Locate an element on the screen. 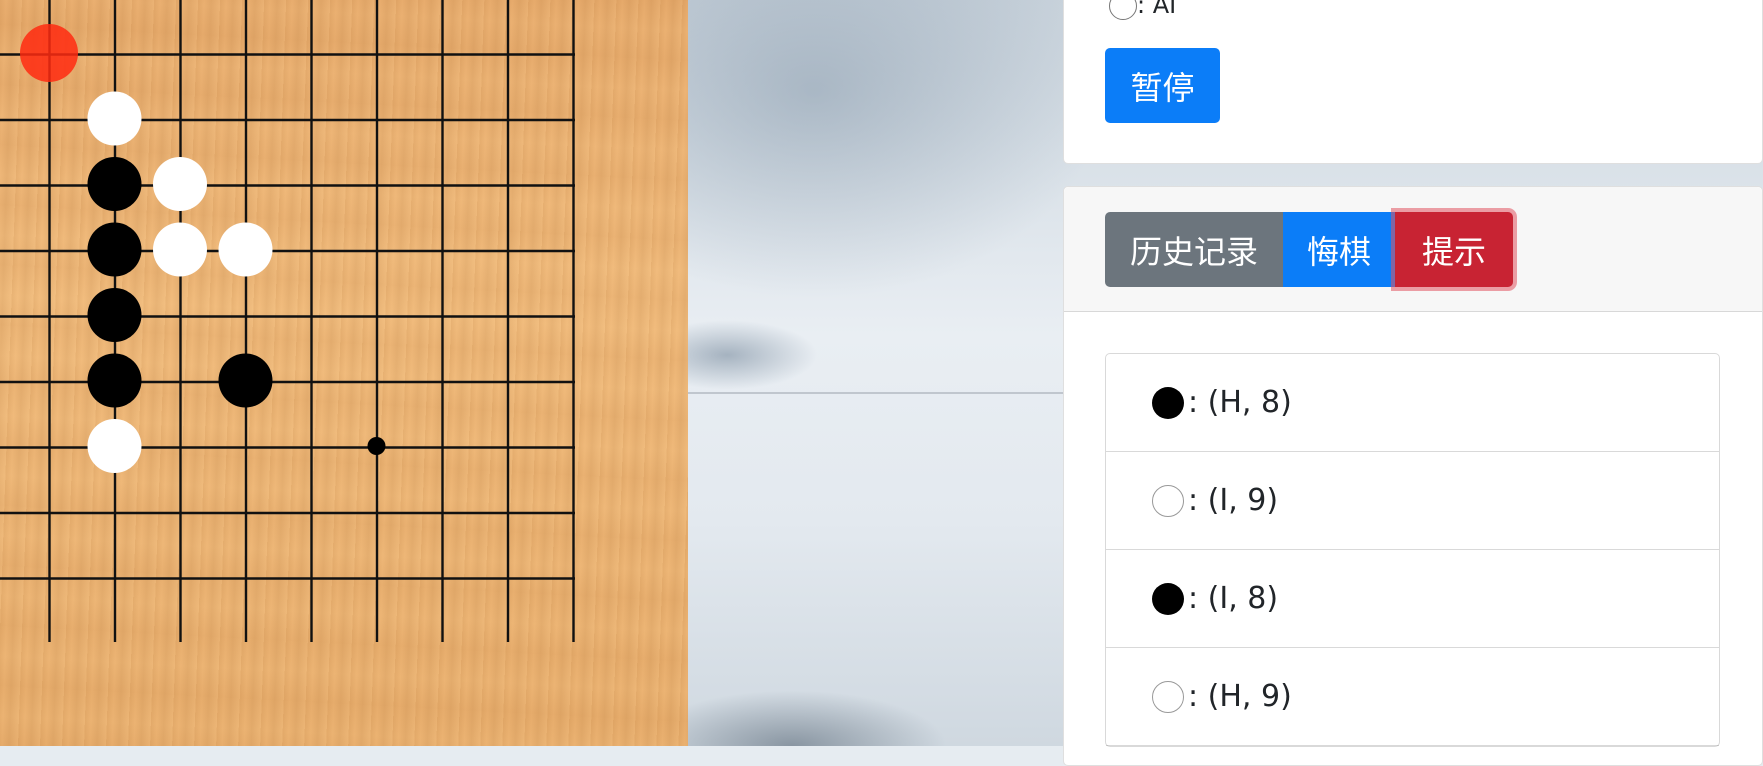  control-panel: : AI 暂停 is located at coordinates (1413, 82).